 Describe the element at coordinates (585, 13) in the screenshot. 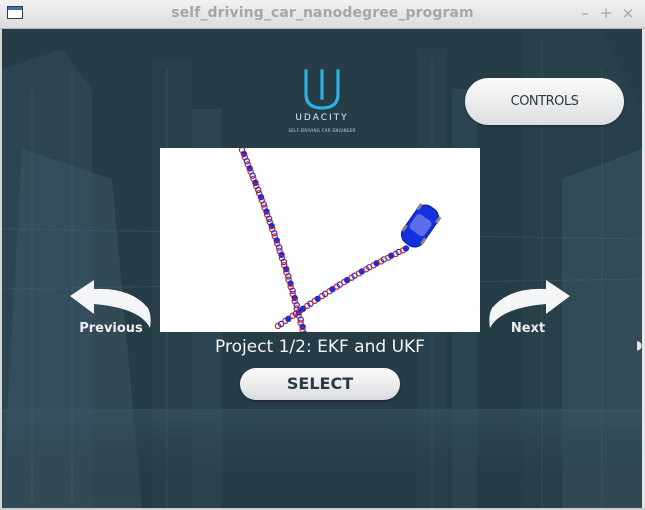

I see `minimize-button: –` at that location.